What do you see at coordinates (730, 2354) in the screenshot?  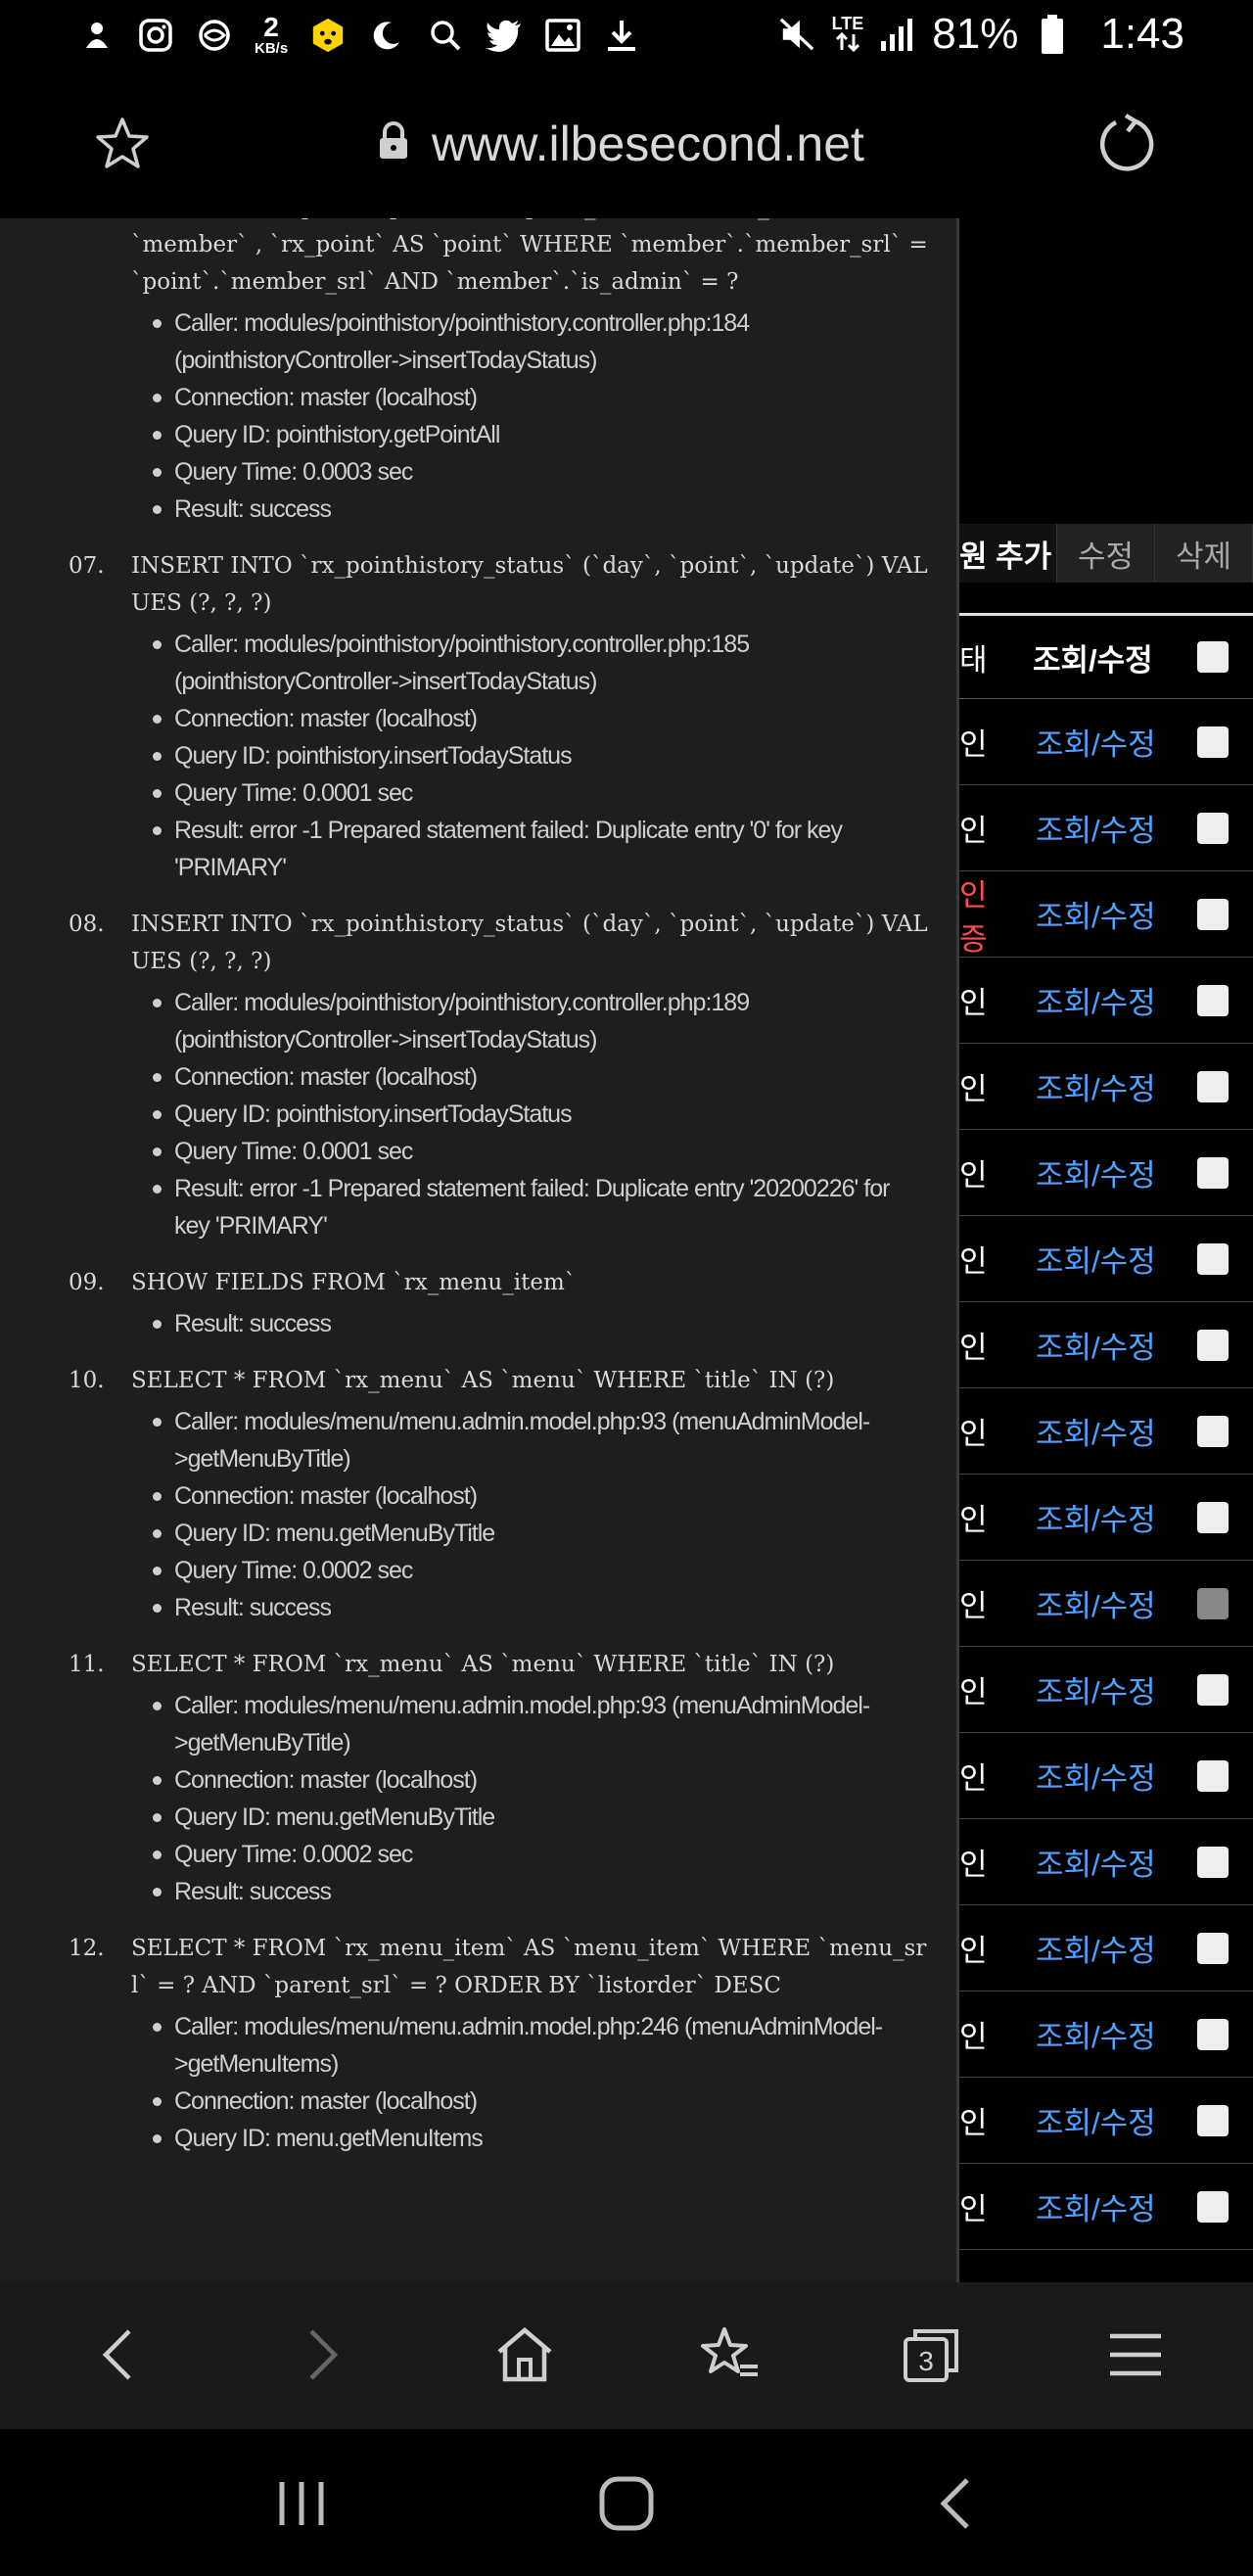 I see `bookmarks-icon` at bounding box center [730, 2354].